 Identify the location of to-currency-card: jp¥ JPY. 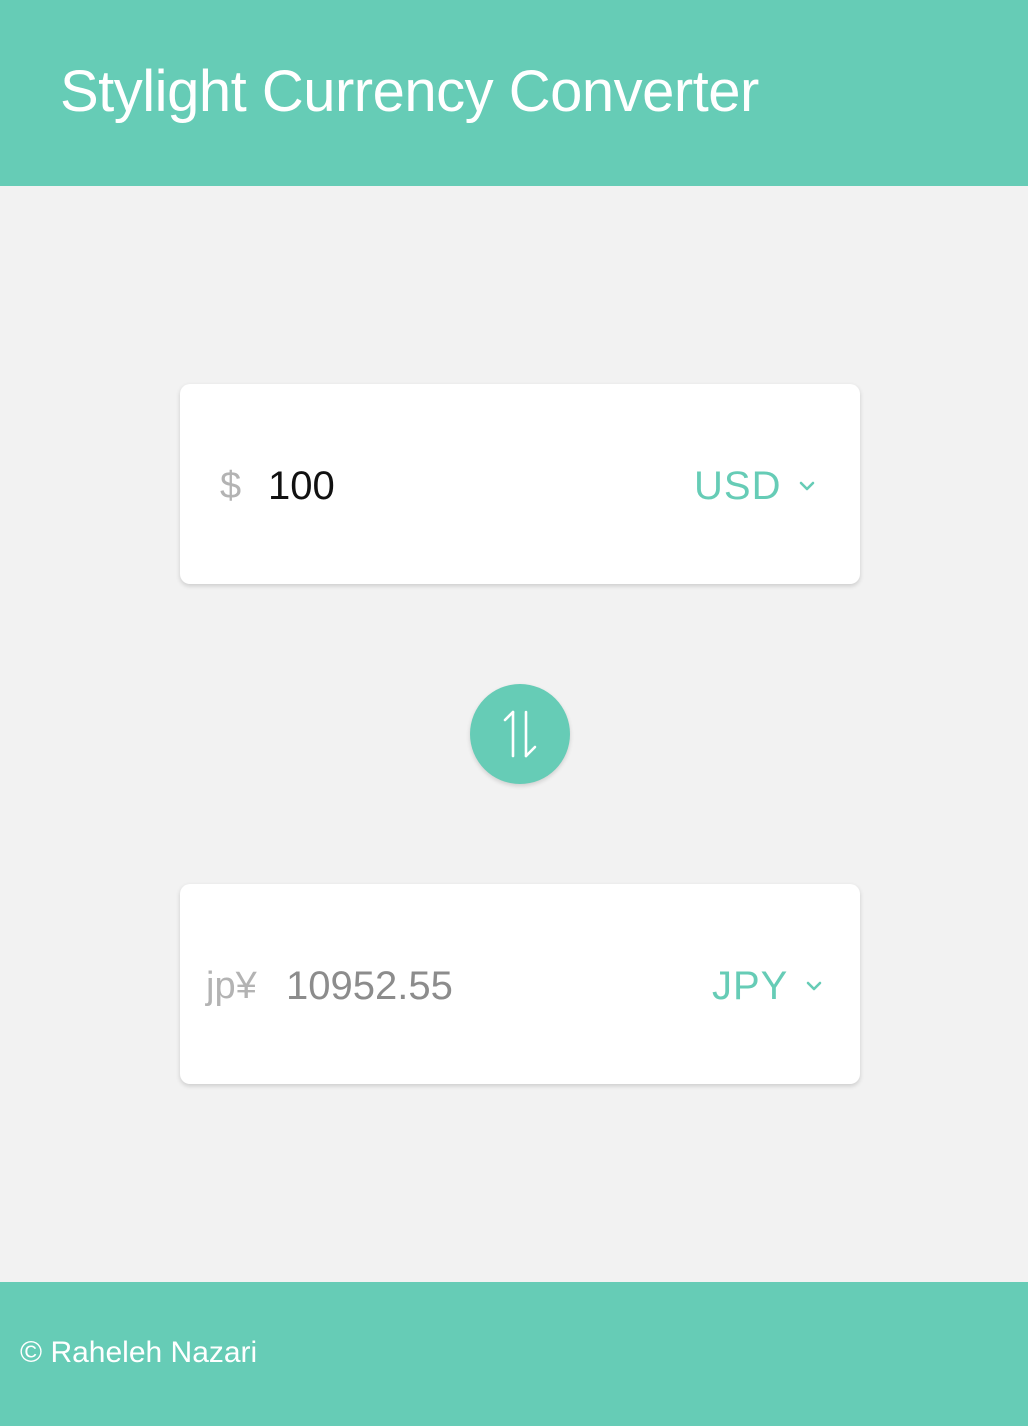
(520, 984).